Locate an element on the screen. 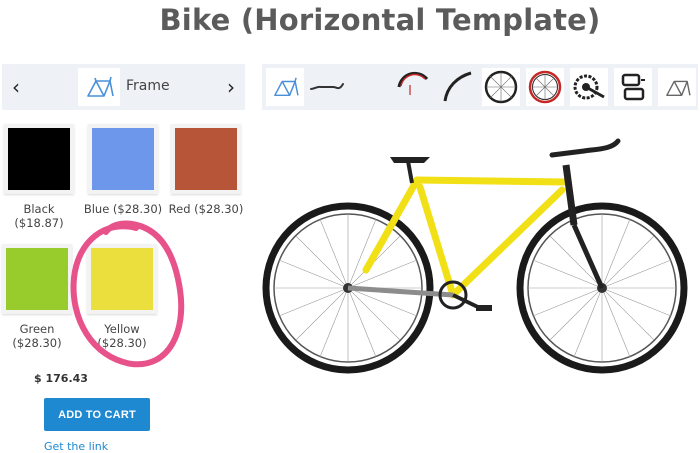 Image resolution: width=700 pixels, height=453 pixels. color-chip-blue is located at coordinates (123, 159).